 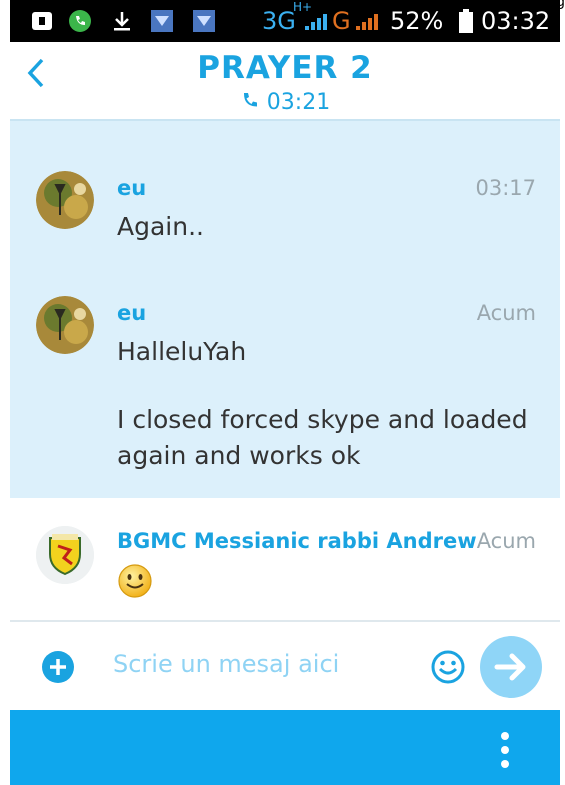 I want to click on network-3g: 3G, so click(x=279, y=21).